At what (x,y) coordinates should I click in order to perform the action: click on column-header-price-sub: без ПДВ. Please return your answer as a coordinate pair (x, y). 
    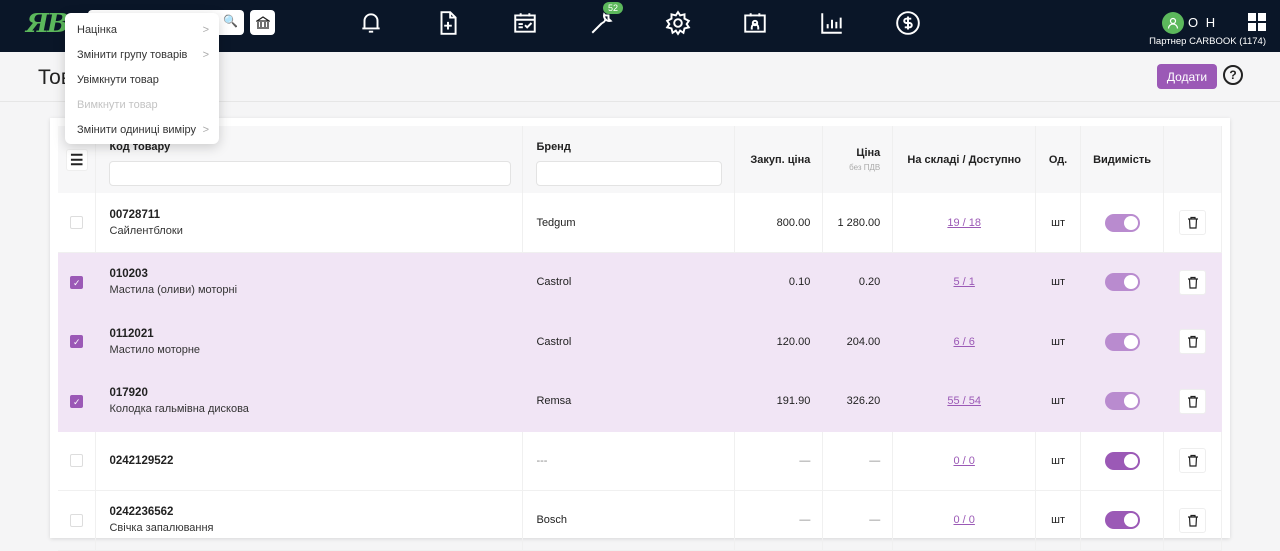
    Looking at the image, I should click on (865, 167).